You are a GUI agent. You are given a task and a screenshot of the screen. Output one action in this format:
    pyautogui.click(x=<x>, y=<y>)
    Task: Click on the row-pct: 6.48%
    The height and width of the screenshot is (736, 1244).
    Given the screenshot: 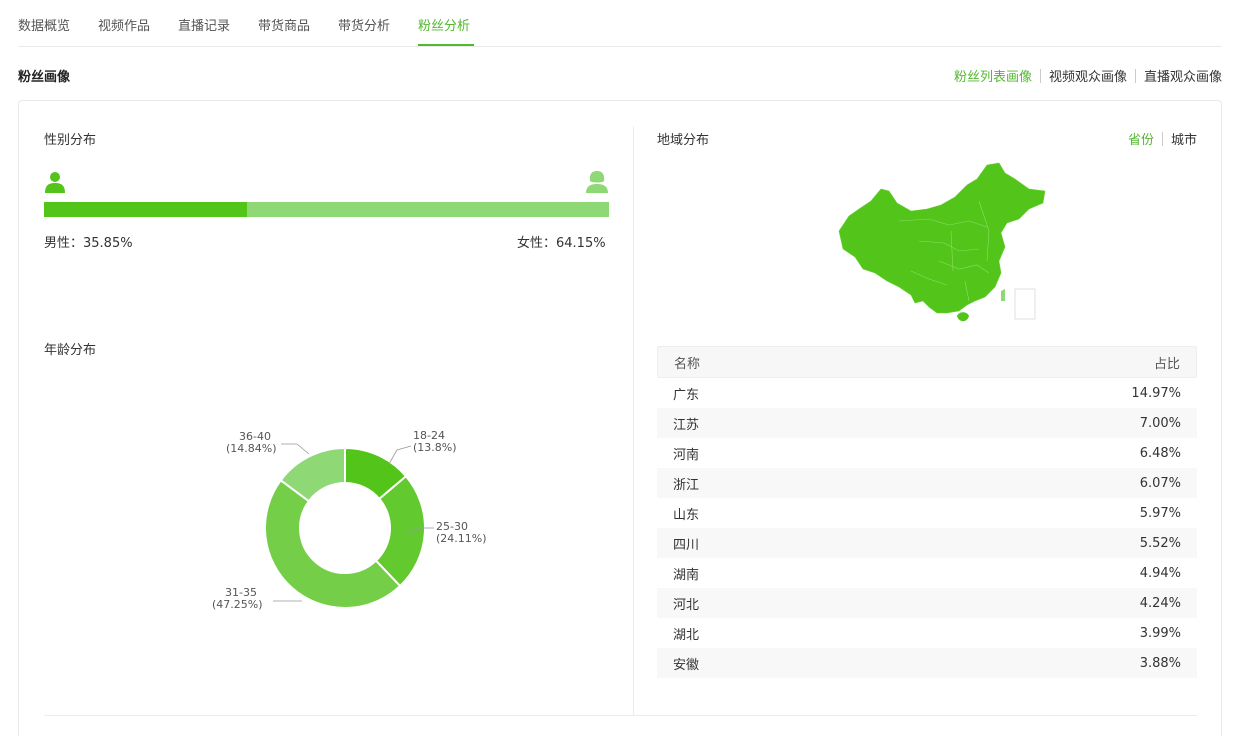 What is the action you would take?
    pyautogui.click(x=1160, y=453)
    